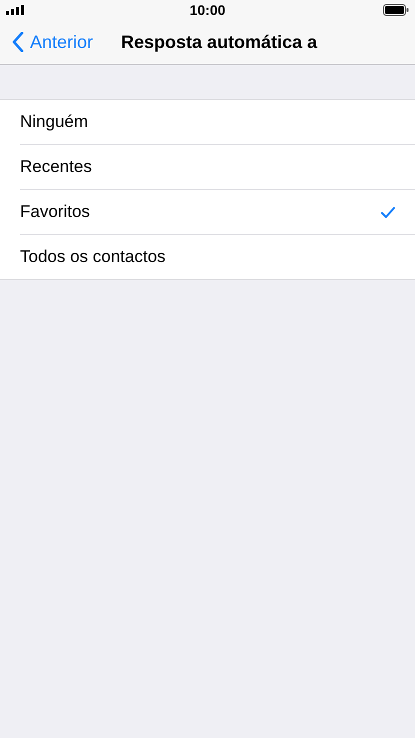  I want to click on option-row: Todos os contactos, so click(217, 257).